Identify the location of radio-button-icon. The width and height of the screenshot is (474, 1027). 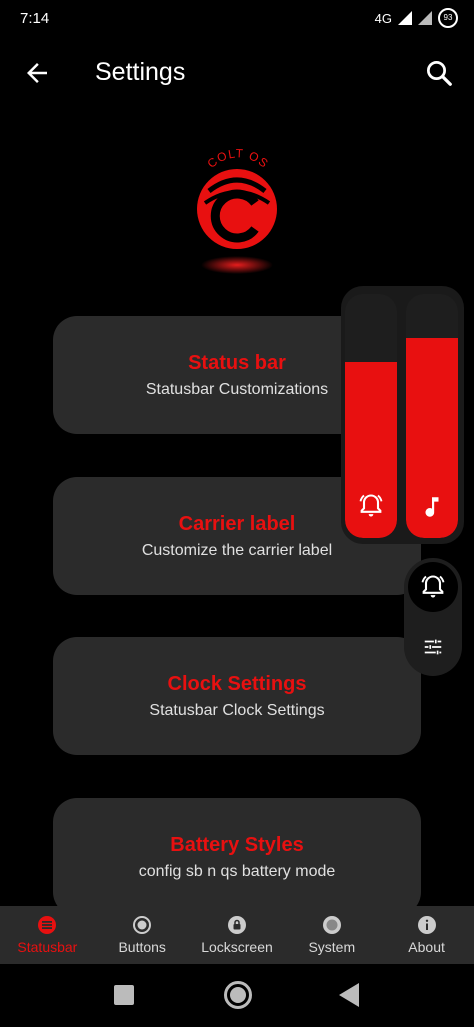
(142, 925).